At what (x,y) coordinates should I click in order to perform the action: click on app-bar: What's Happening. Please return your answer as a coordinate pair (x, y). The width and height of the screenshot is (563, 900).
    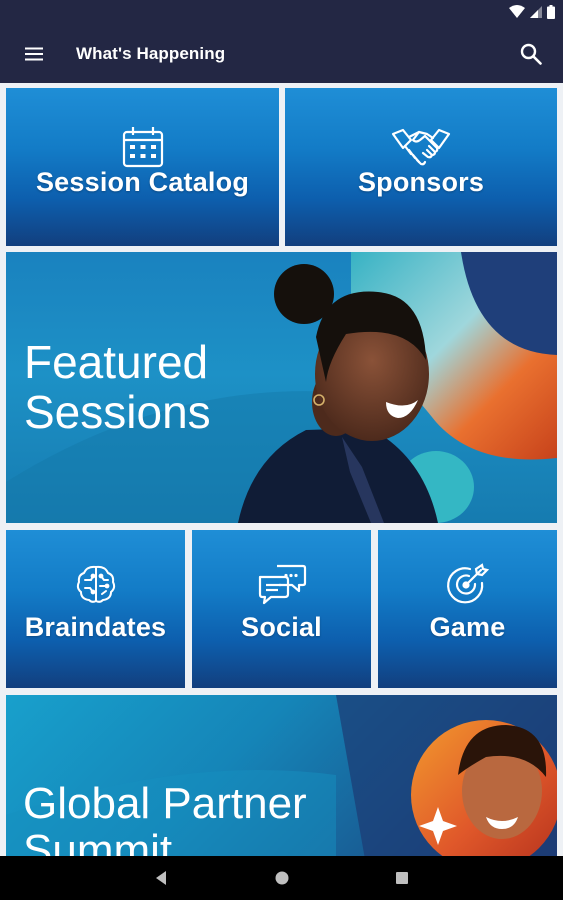
    Looking at the image, I should click on (281, 53).